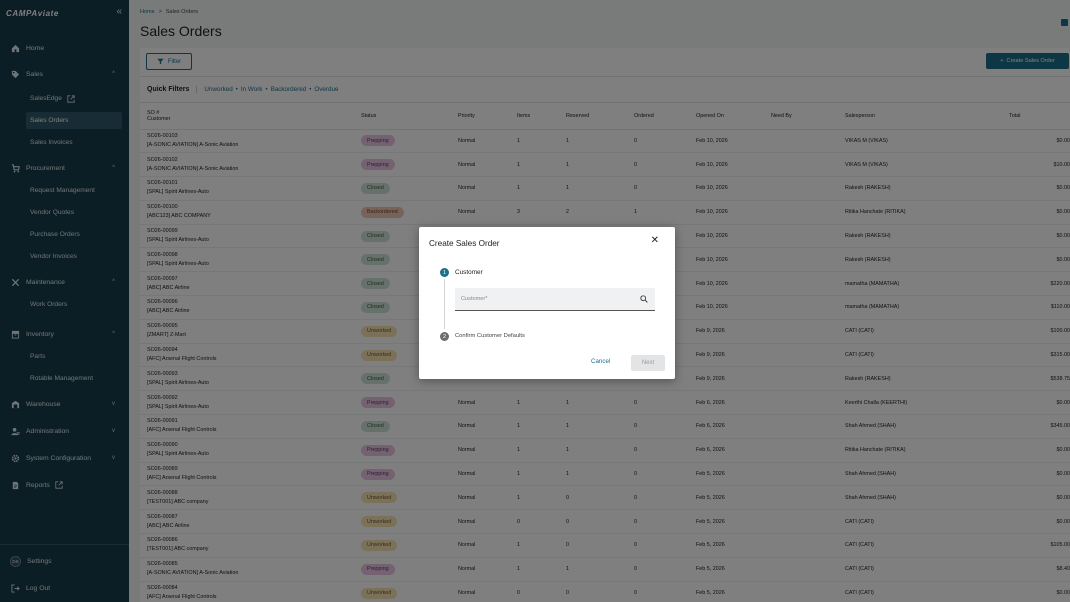  What do you see at coordinates (444, 336) in the screenshot?
I see `step-2-indicator: 2` at bounding box center [444, 336].